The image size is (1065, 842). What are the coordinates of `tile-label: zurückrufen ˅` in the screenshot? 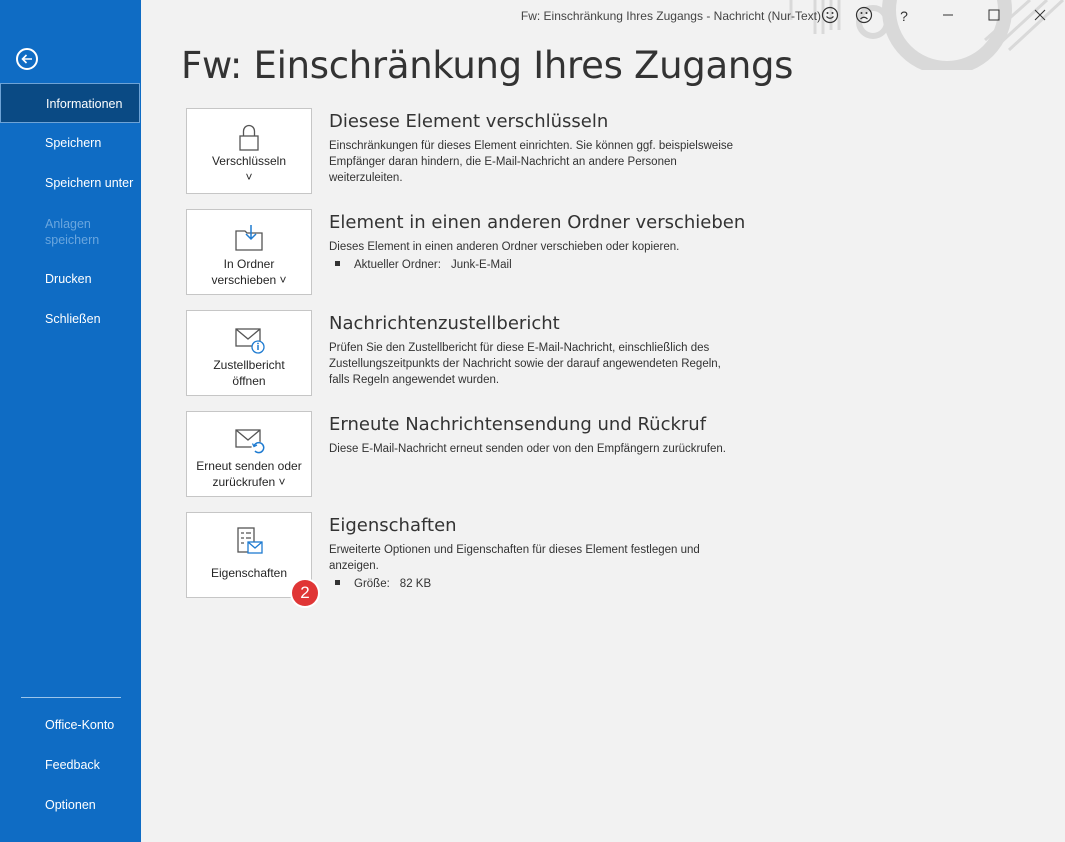 It's located at (249, 482).